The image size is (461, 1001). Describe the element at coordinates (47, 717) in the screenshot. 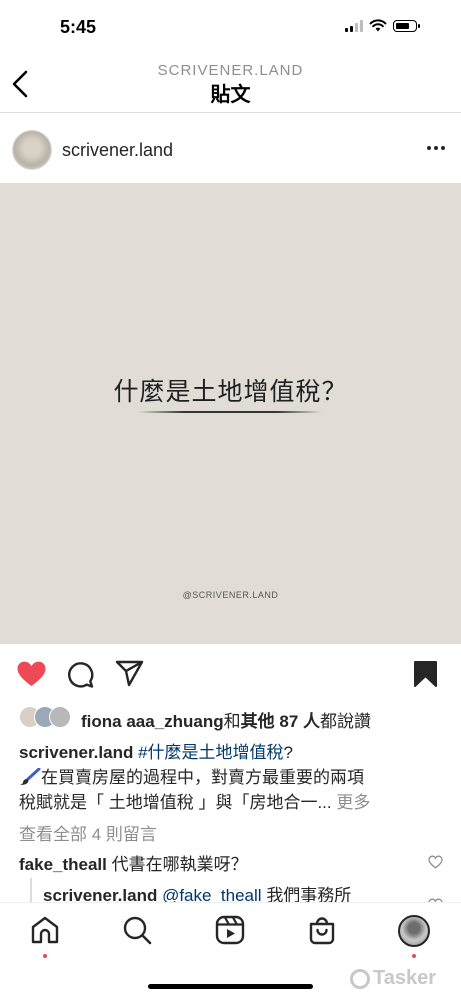

I see `likers-avatars` at that location.